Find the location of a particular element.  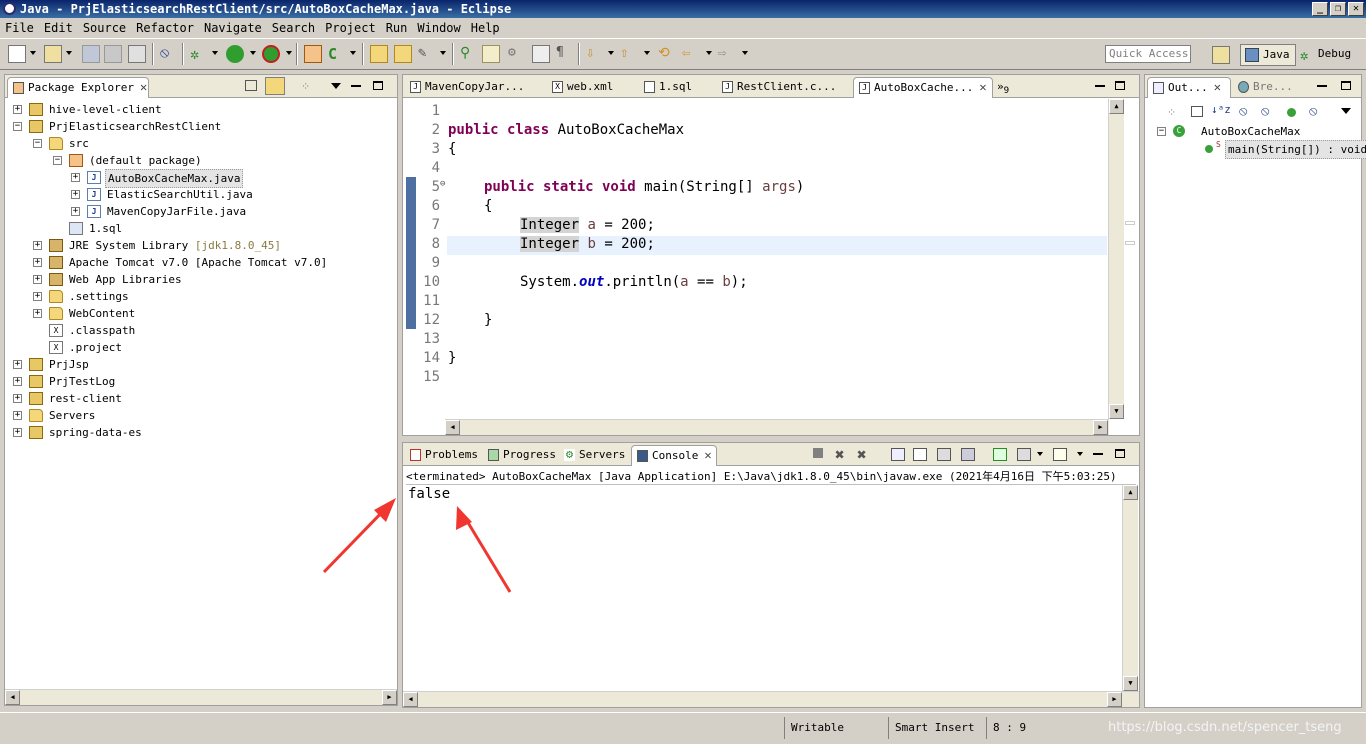

clear-console-icon is located at coordinates (898, 454).